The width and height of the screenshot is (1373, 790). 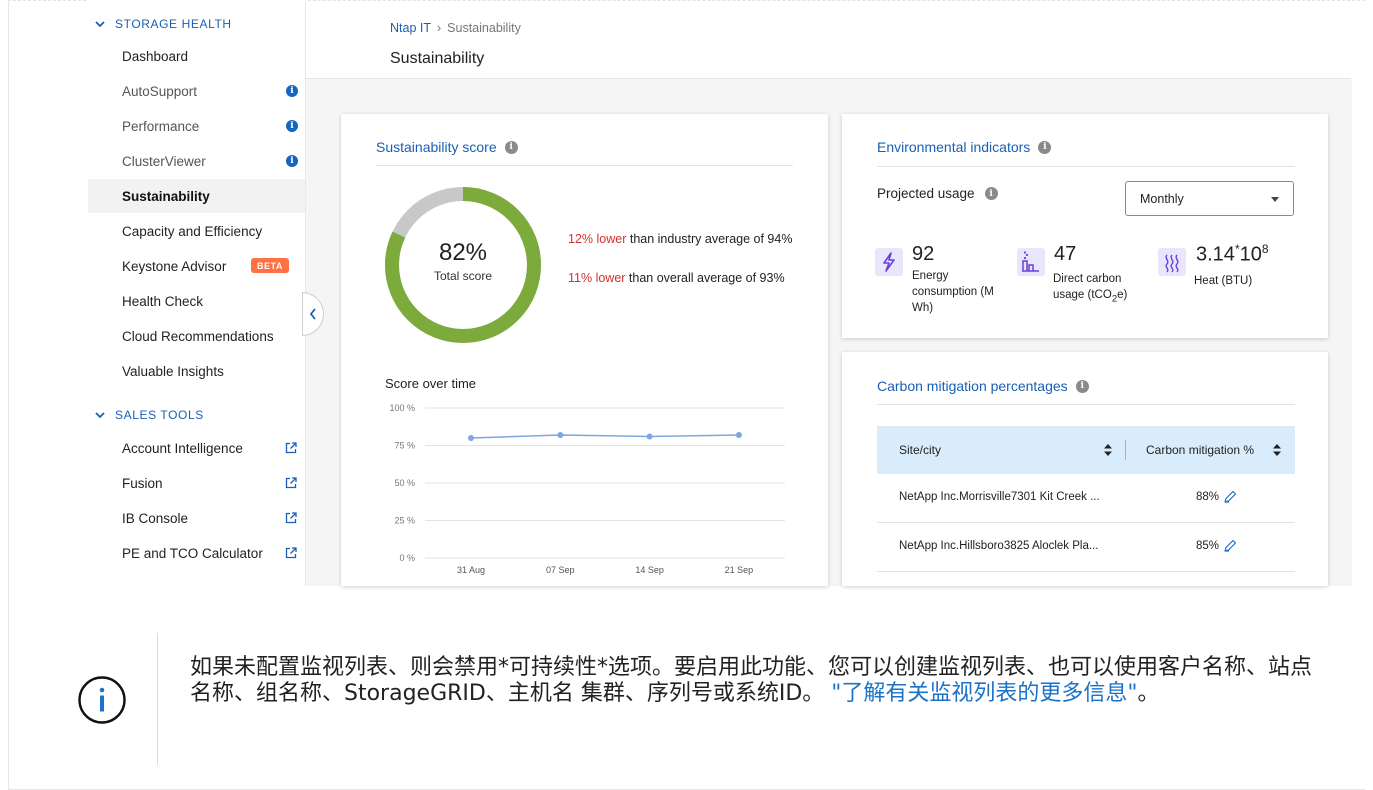 I want to click on sidebar-item-ib-console: IB Console, so click(x=196, y=518).